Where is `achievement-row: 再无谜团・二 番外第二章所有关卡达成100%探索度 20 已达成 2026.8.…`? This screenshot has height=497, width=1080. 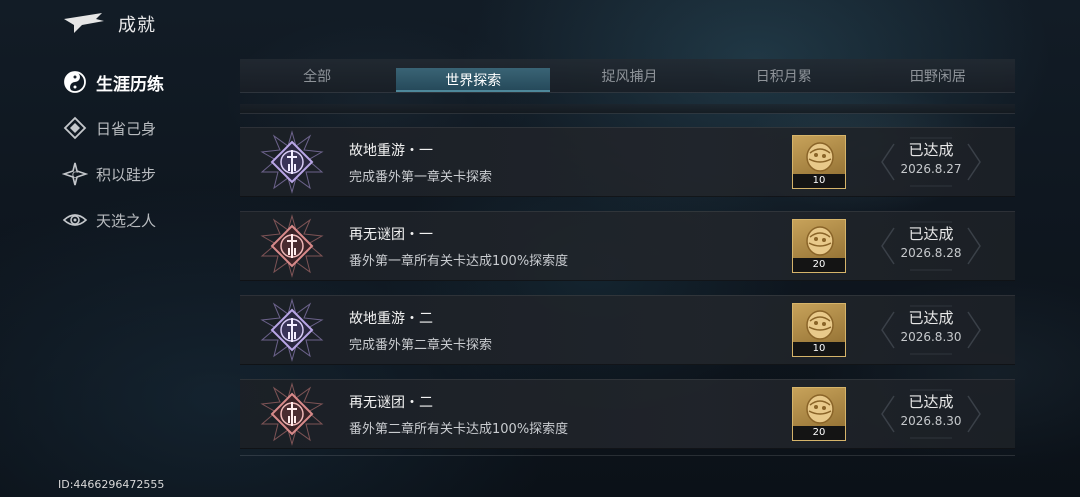
achievement-row: 再无谜团・二 番外第二章所有关卡达成100%探索度 20 已达成 2026.8.… is located at coordinates (627, 414).